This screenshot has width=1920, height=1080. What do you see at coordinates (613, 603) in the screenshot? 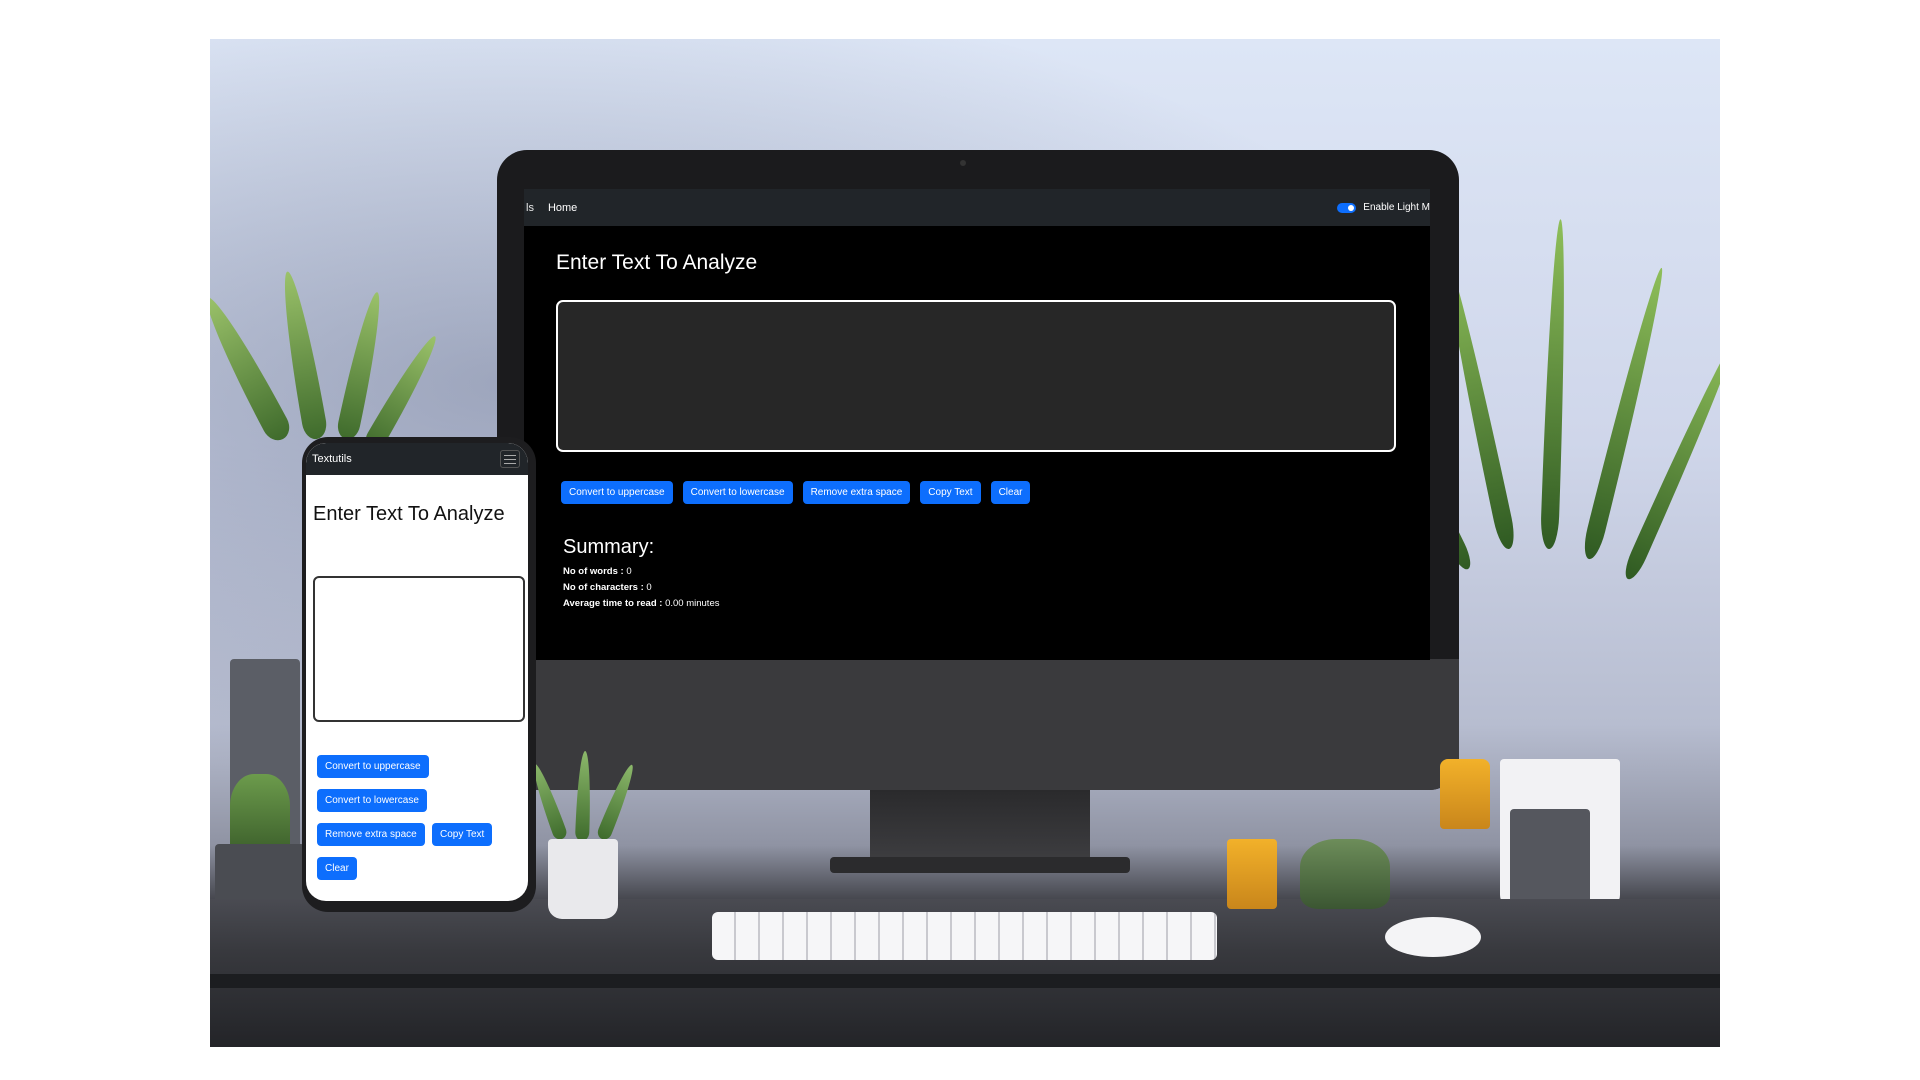
I see `read-time-label: Average time to read :` at bounding box center [613, 603].